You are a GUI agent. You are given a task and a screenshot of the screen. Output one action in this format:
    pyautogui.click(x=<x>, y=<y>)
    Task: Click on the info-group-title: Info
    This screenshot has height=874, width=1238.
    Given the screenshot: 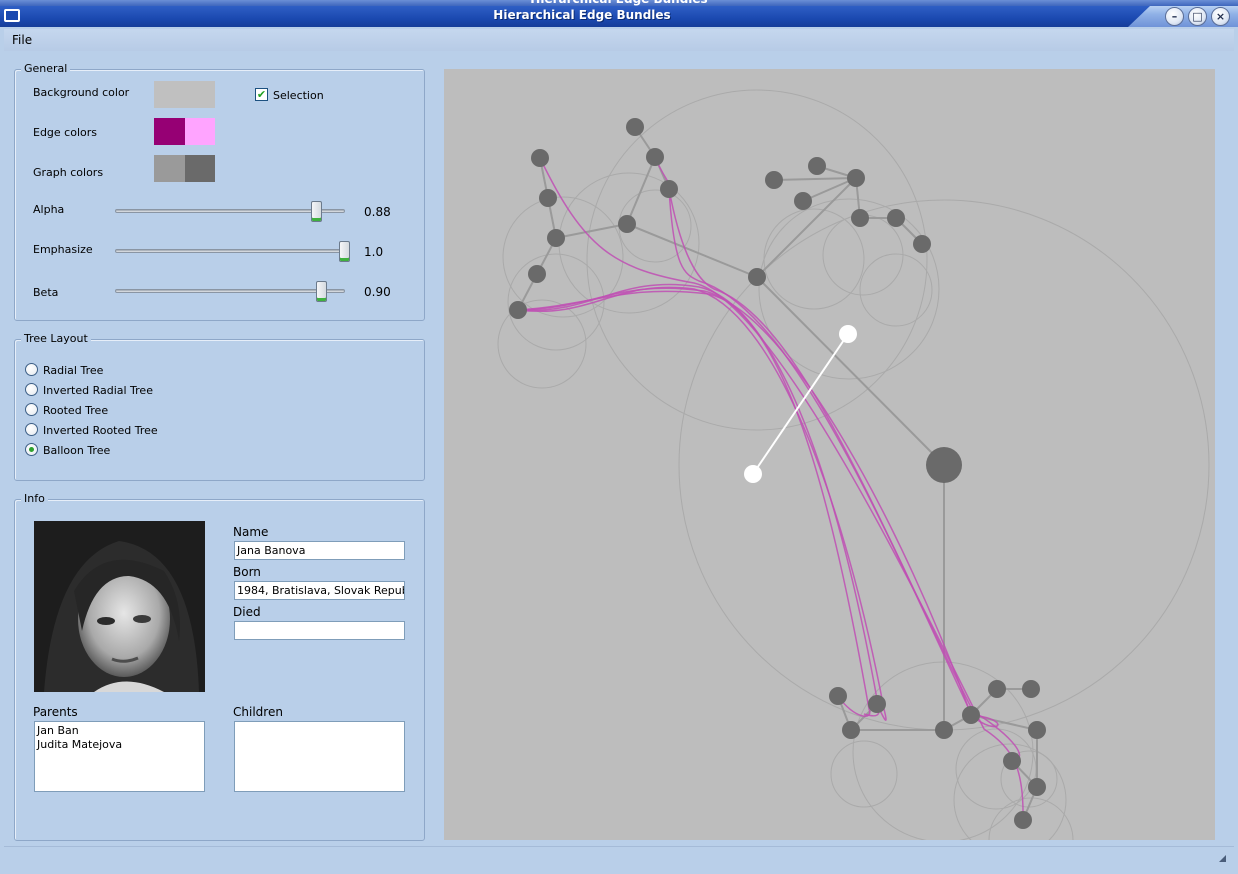 What is the action you would take?
    pyautogui.click(x=34, y=498)
    